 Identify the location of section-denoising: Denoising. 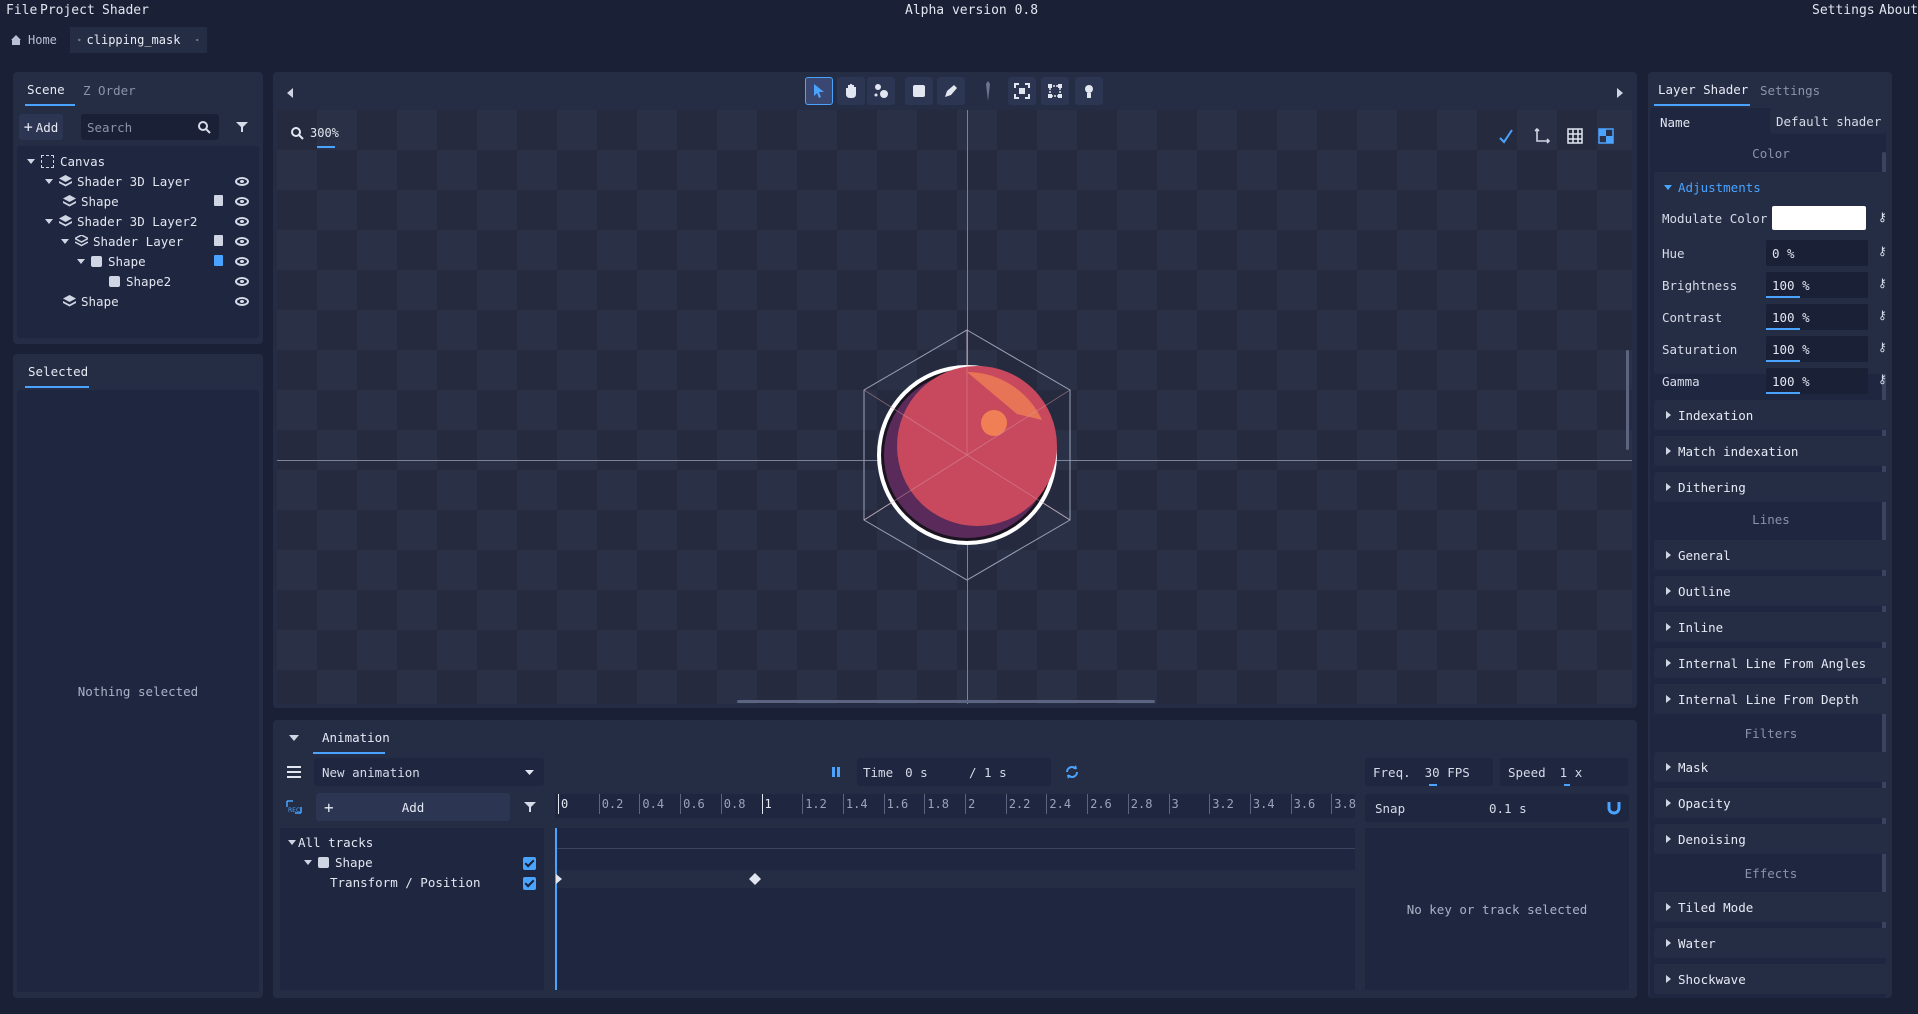
(1771, 839).